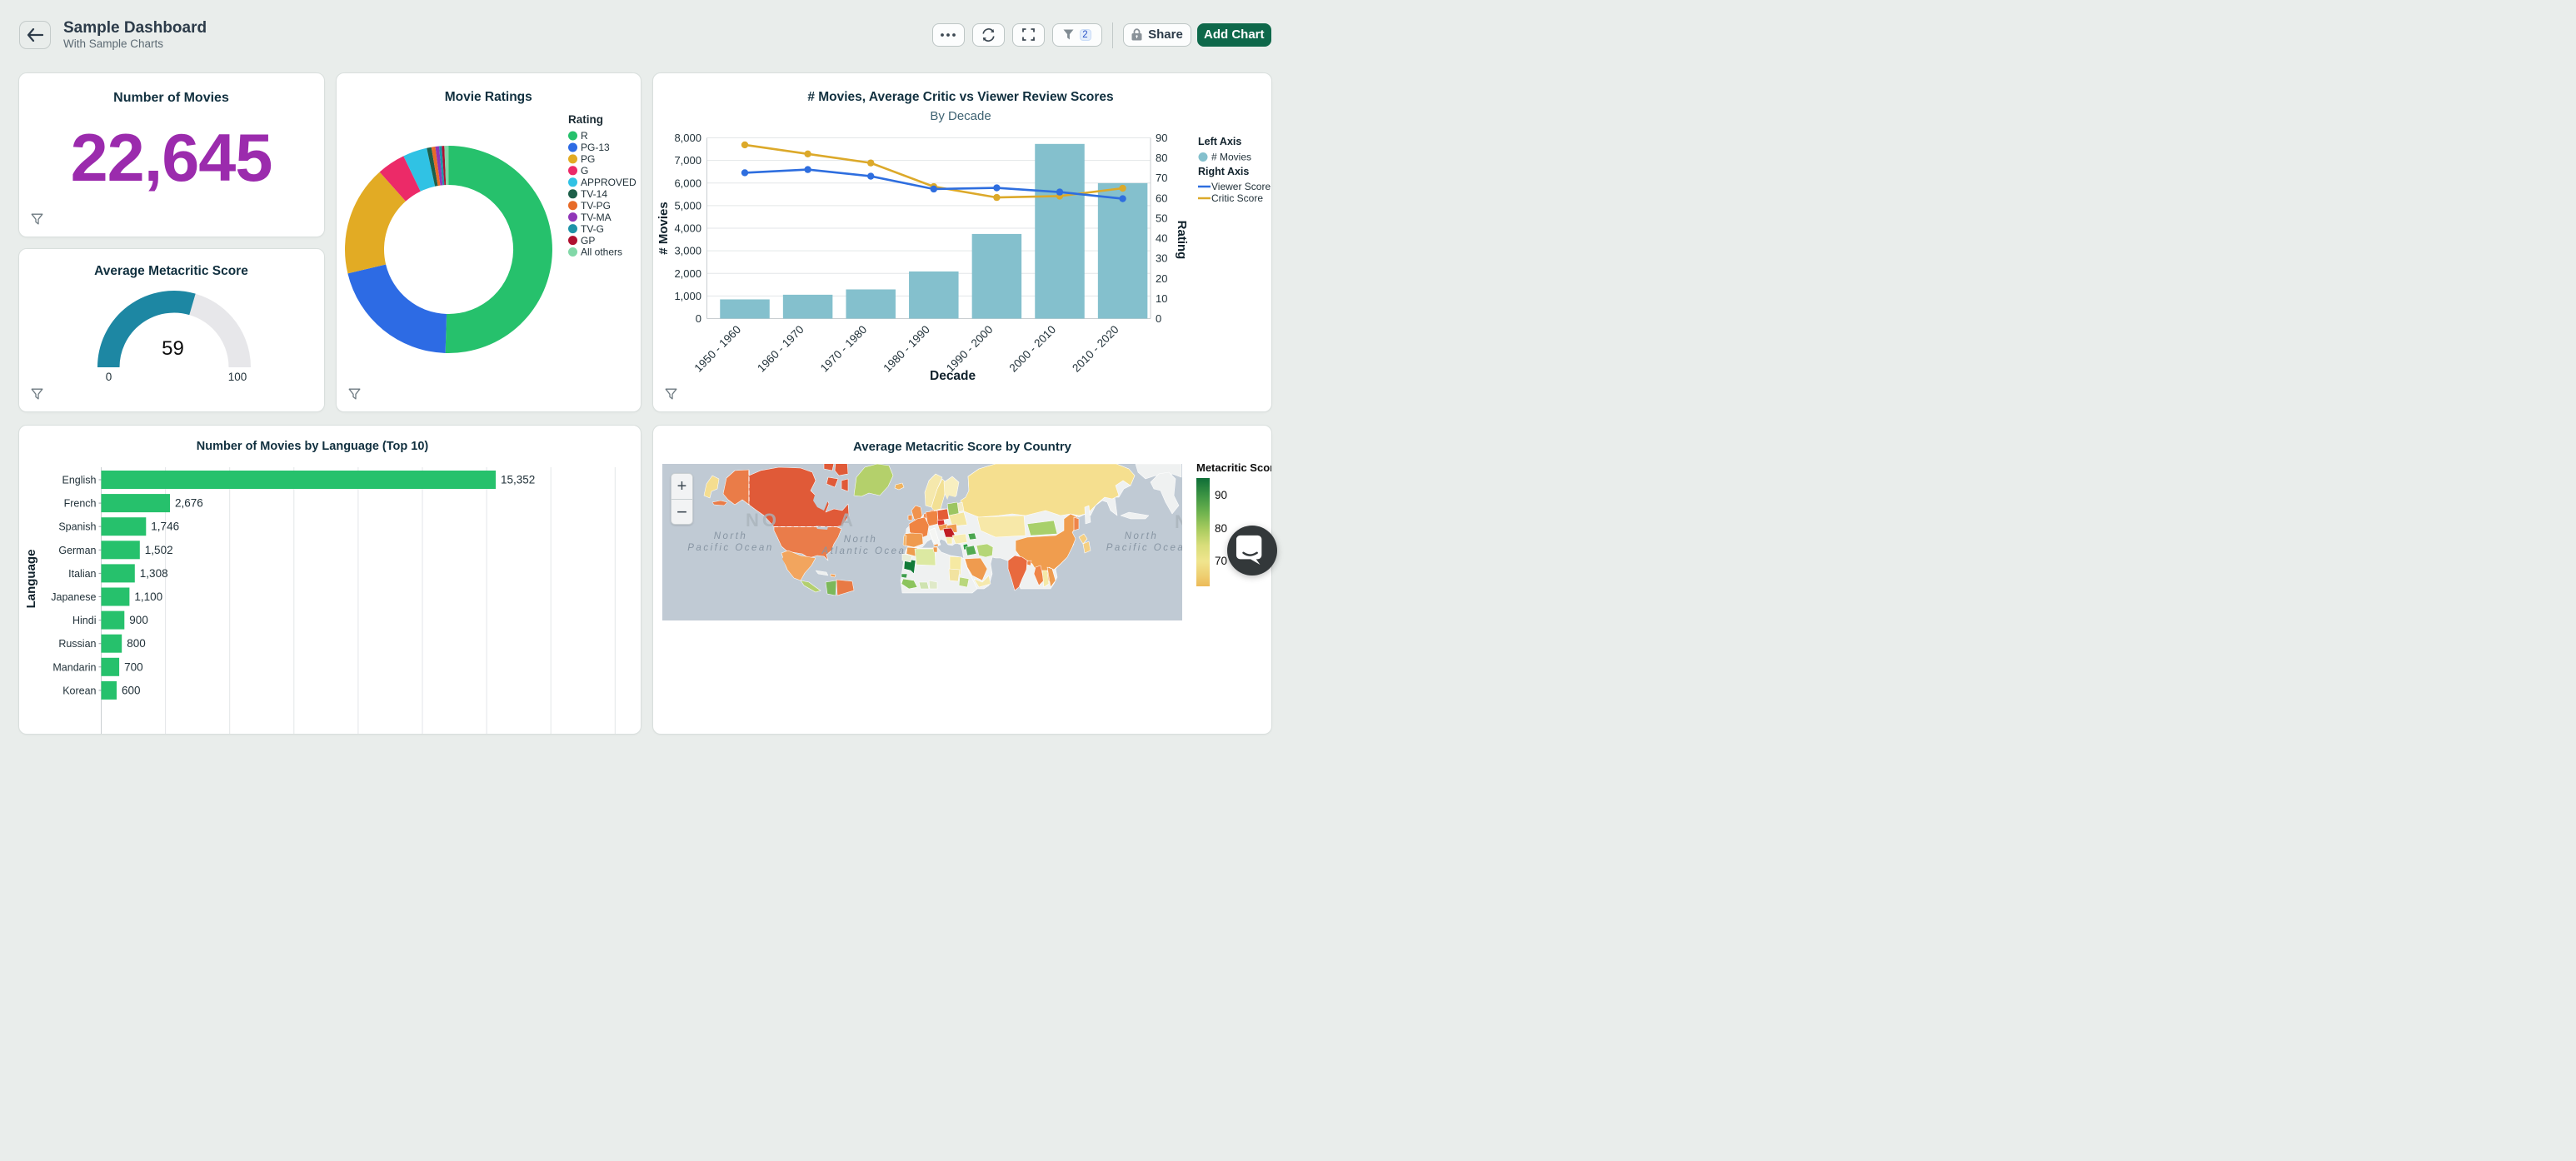 This screenshot has width=2576, height=1161. I want to click on svg-text: R, so click(584, 136).